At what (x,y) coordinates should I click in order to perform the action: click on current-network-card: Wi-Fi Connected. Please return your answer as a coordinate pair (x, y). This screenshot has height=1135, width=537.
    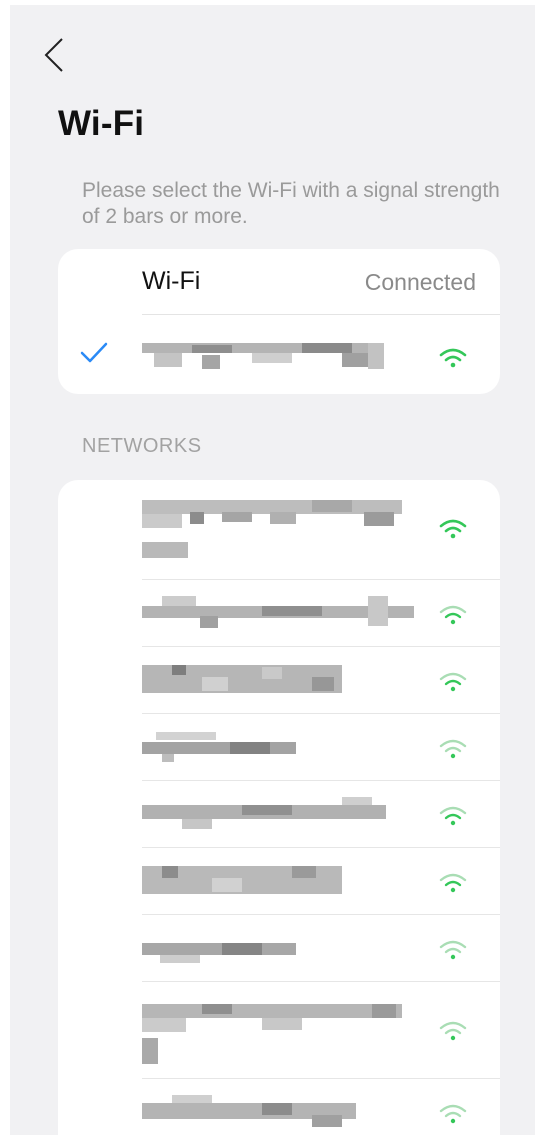
    Looking at the image, I should click on (279, 321).